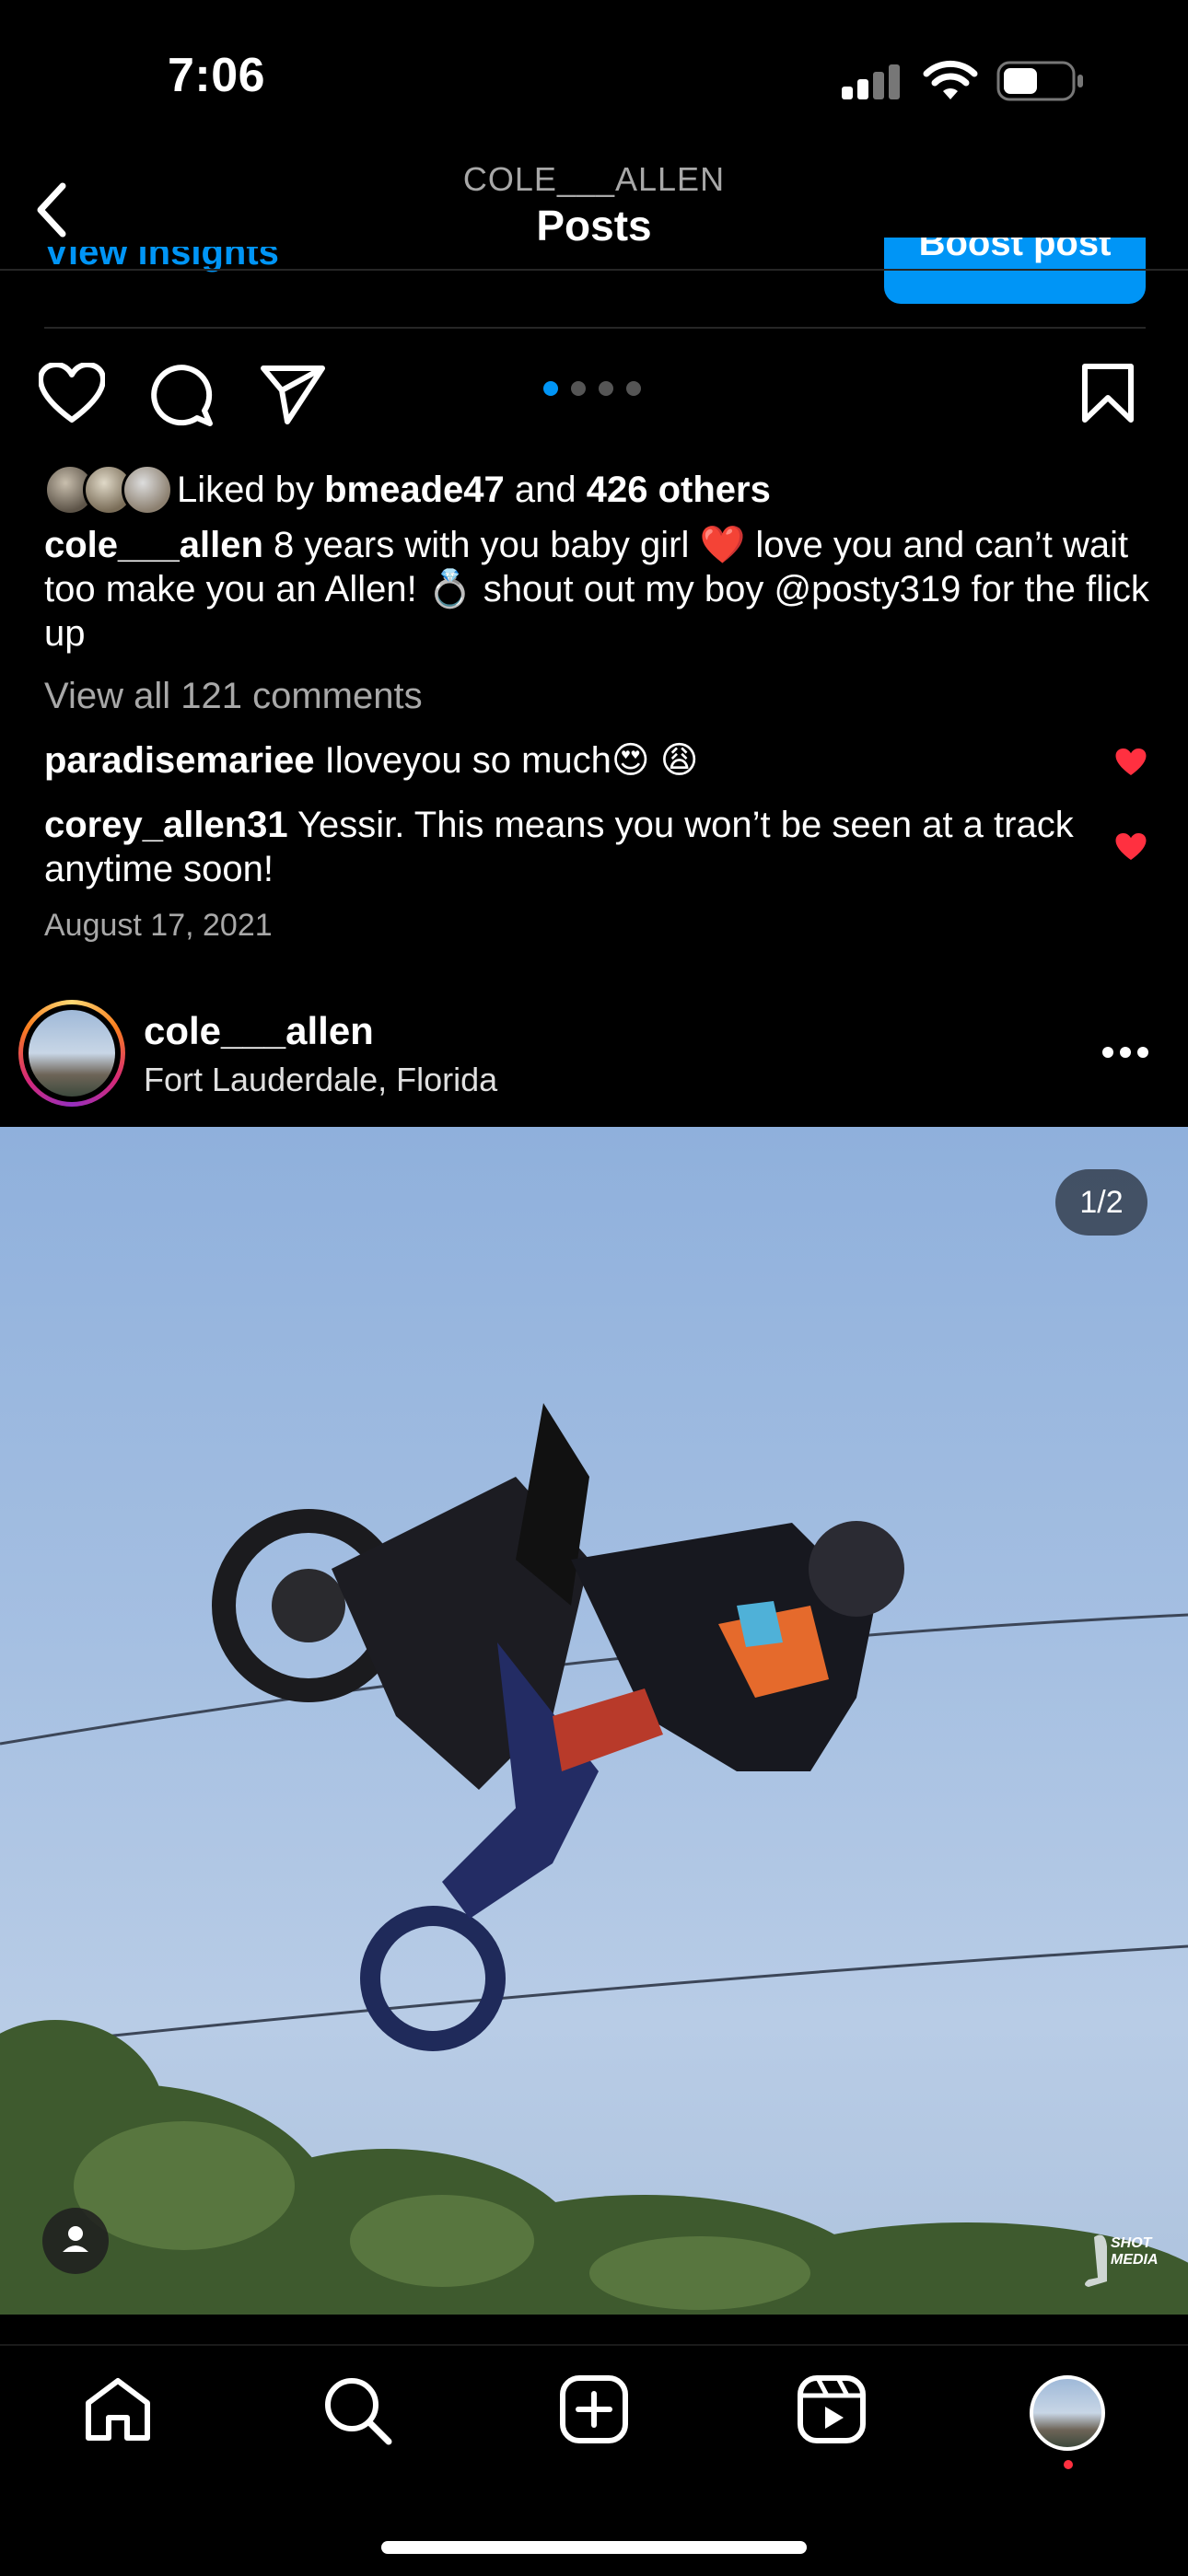 This screenshot has width=1188, height=2576. Describe the element at coordinates (1108, 395) in the screenshot. I see `bookmark-icon` at that location.